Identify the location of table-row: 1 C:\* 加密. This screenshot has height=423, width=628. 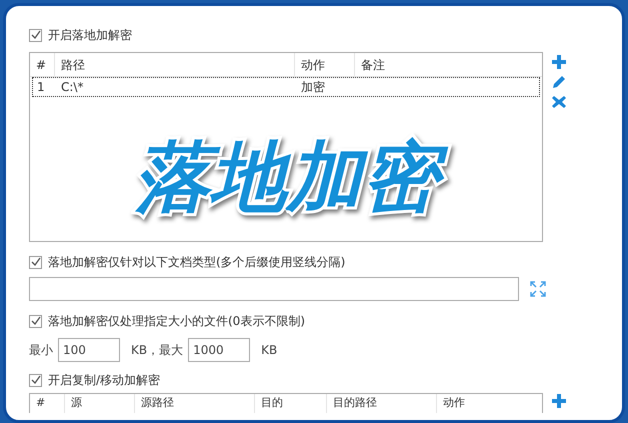
(286, 87).